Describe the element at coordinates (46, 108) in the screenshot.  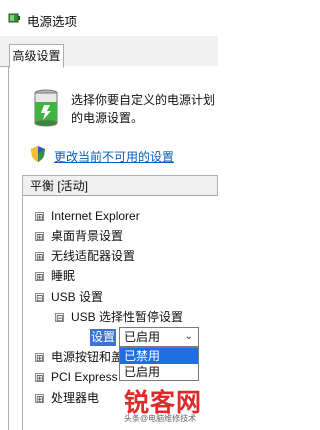
I see `battery-icon` at that location.